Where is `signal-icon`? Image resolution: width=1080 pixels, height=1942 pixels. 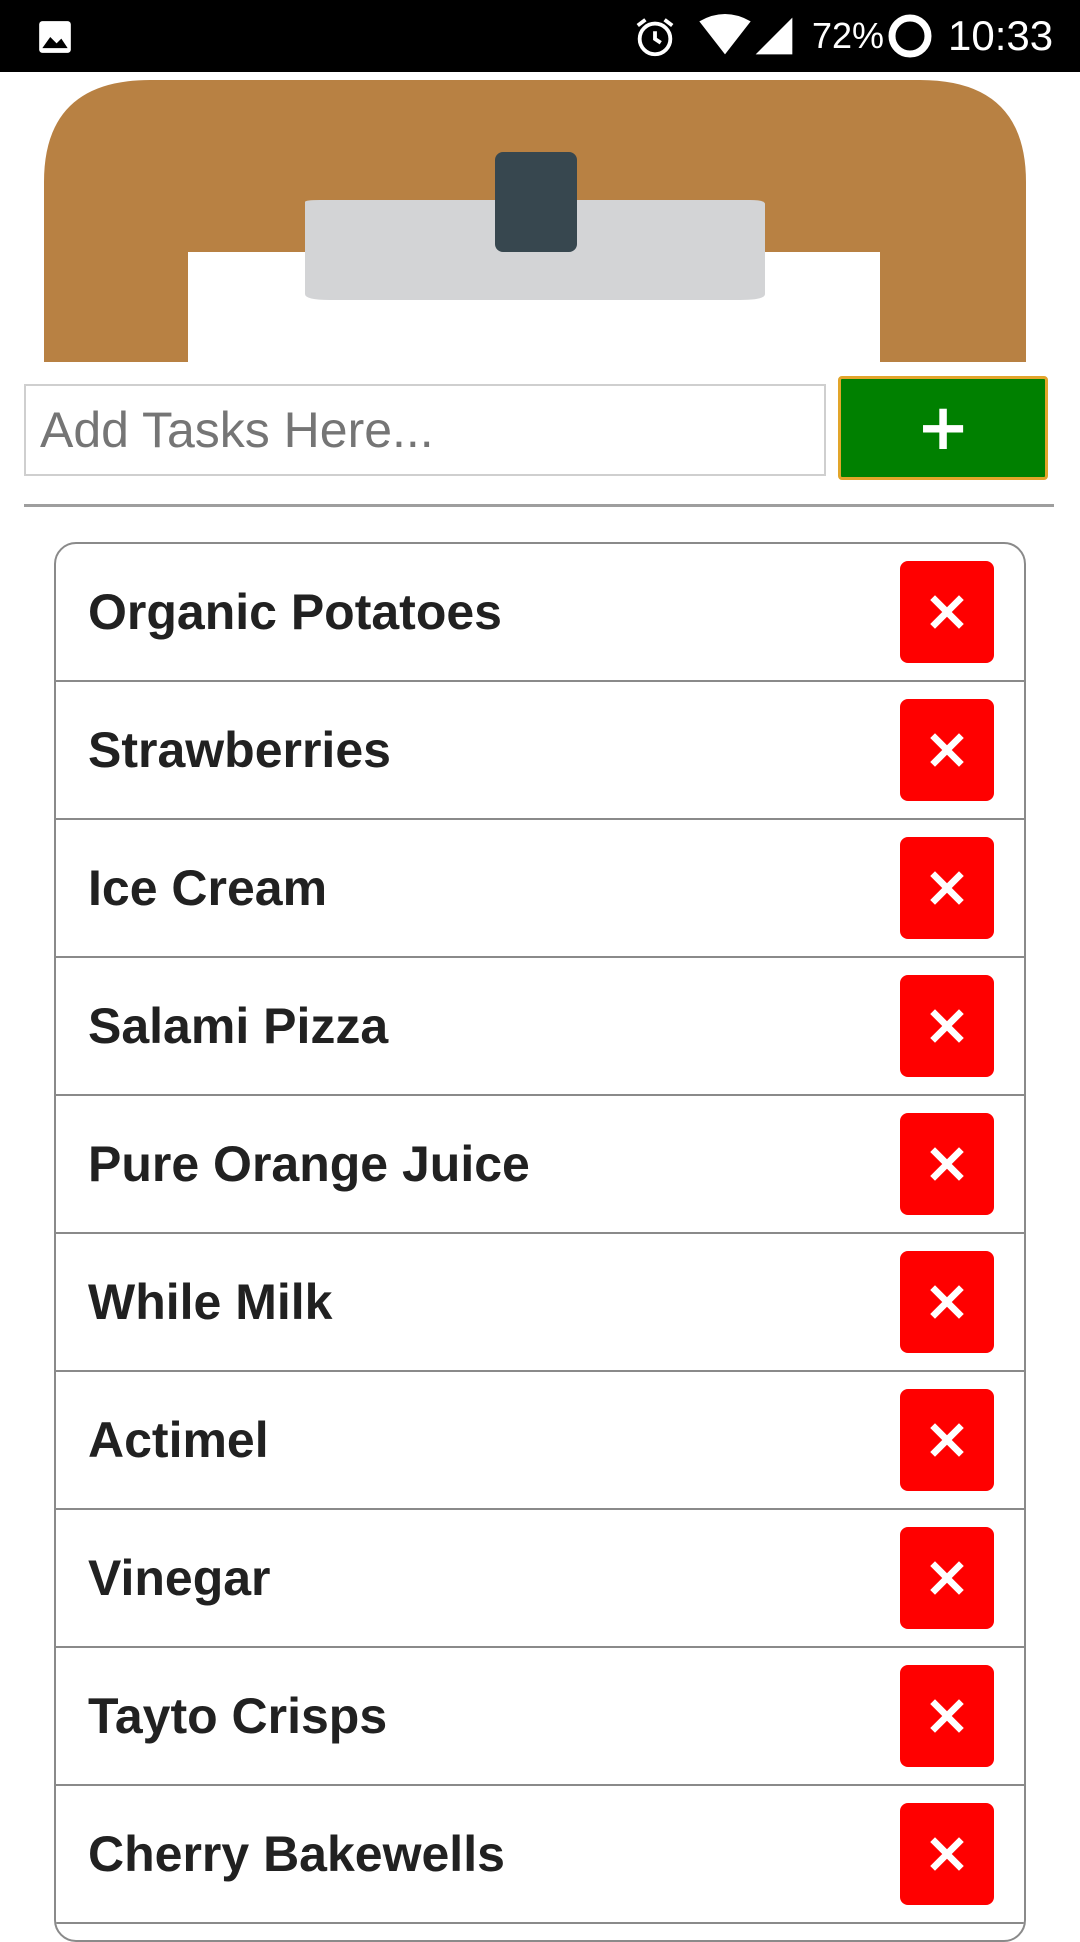
signal-icon is located at coordinates (774, 36).